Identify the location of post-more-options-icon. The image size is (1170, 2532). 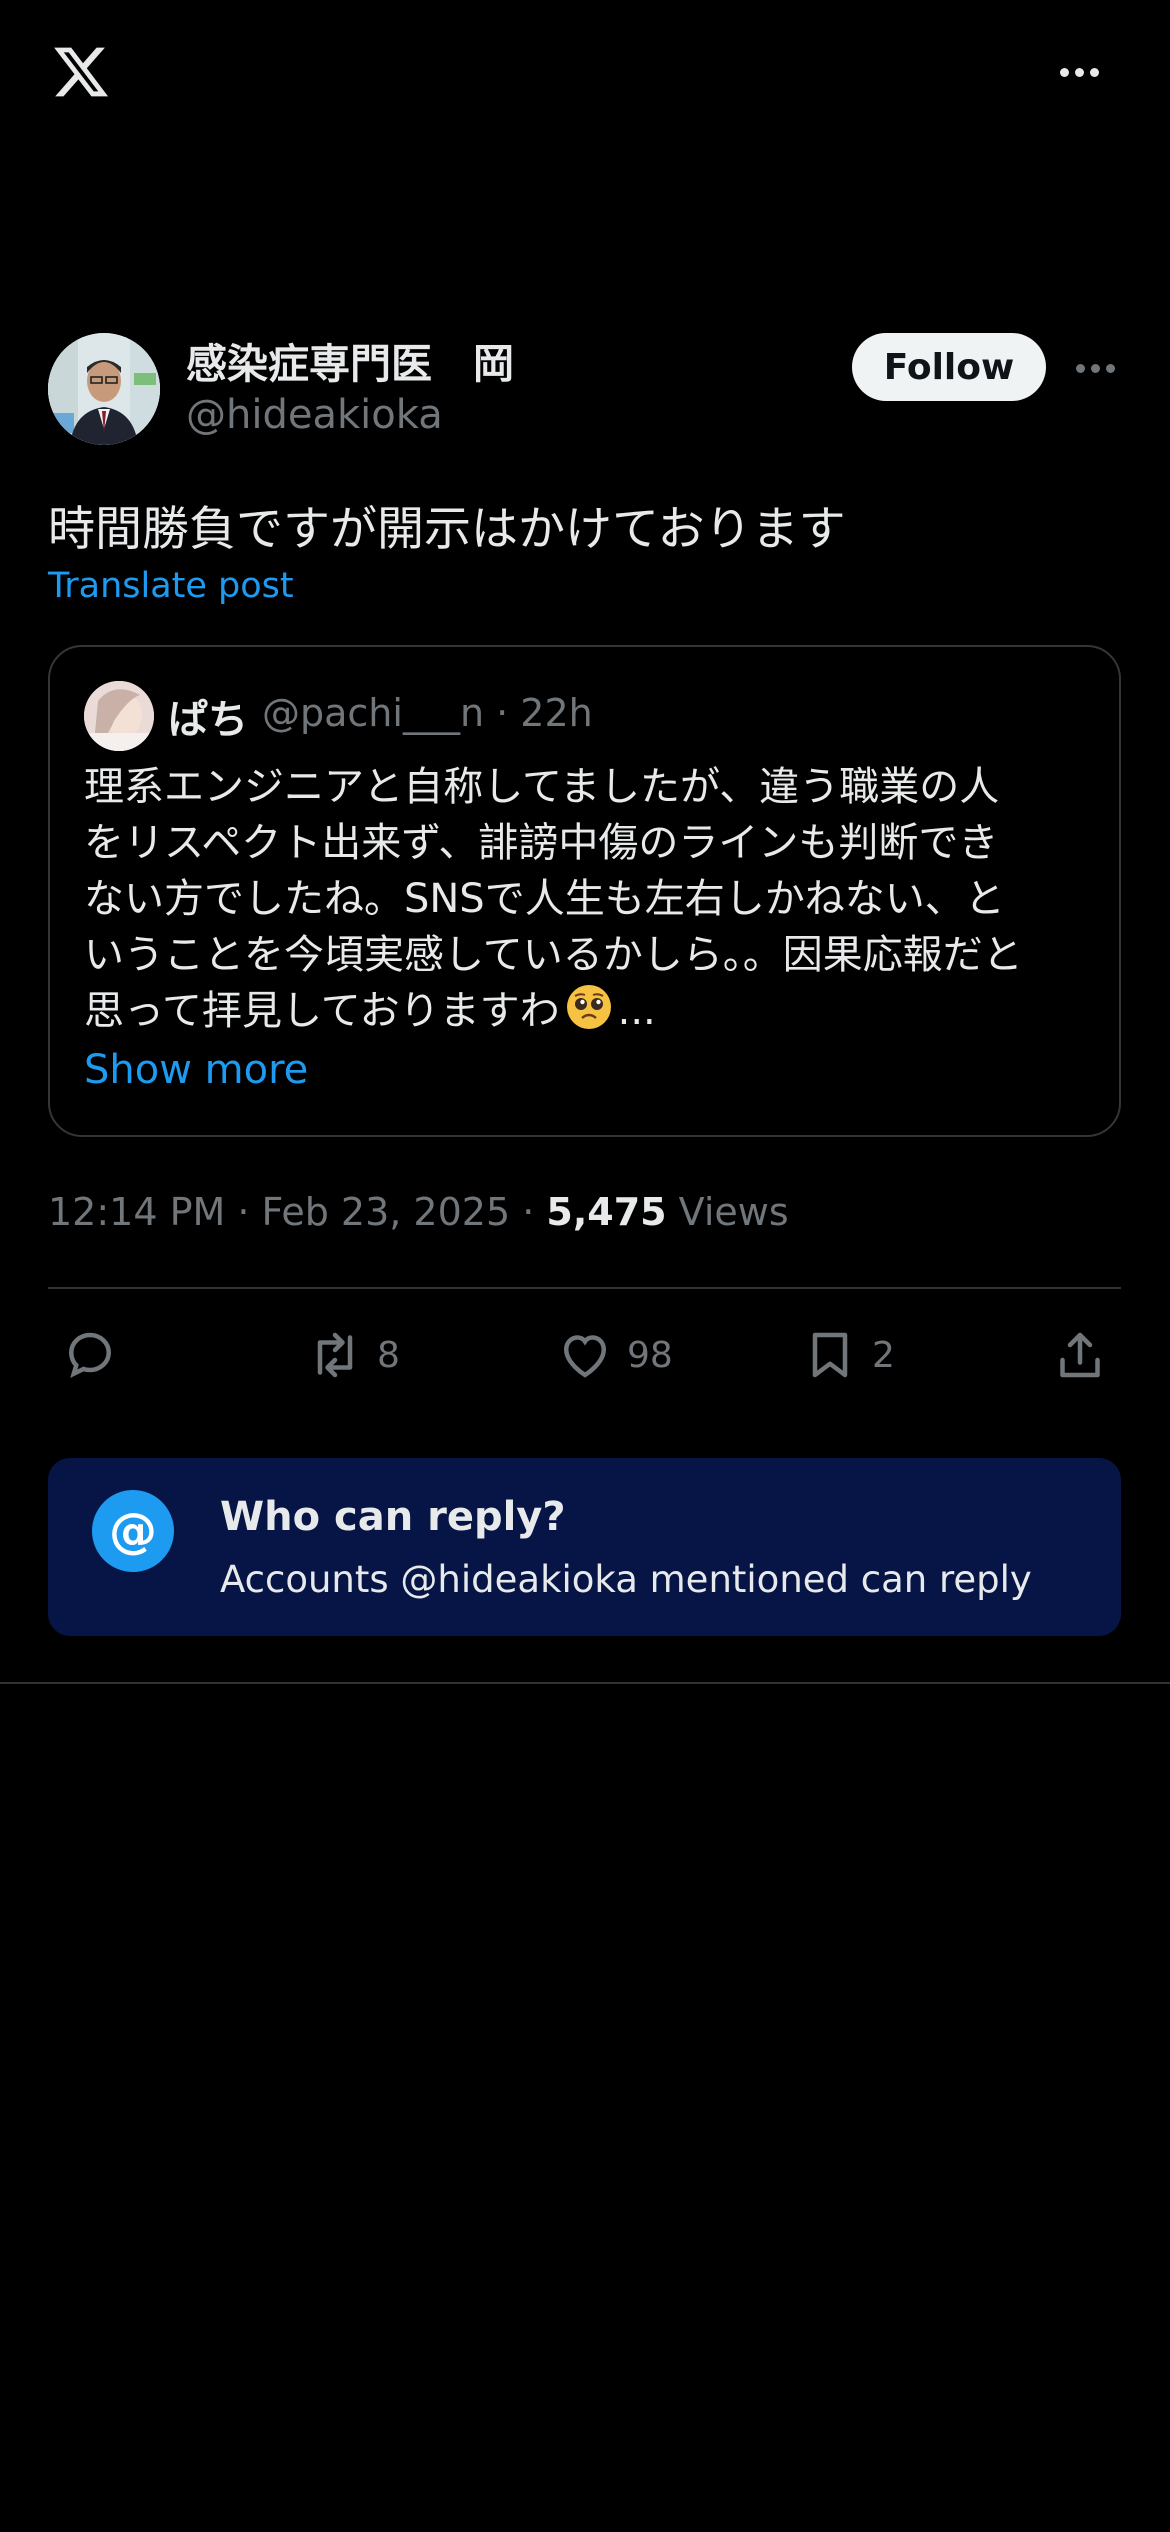
(1098, 368).